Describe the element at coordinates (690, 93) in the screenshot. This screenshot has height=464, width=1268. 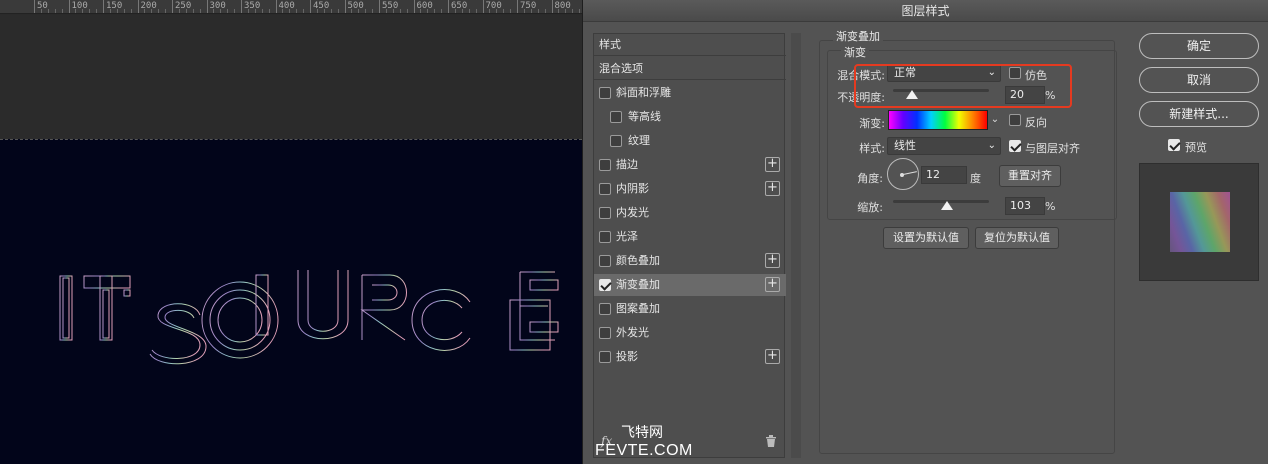
I see `style-item: 斜面和浮雕` at that location.